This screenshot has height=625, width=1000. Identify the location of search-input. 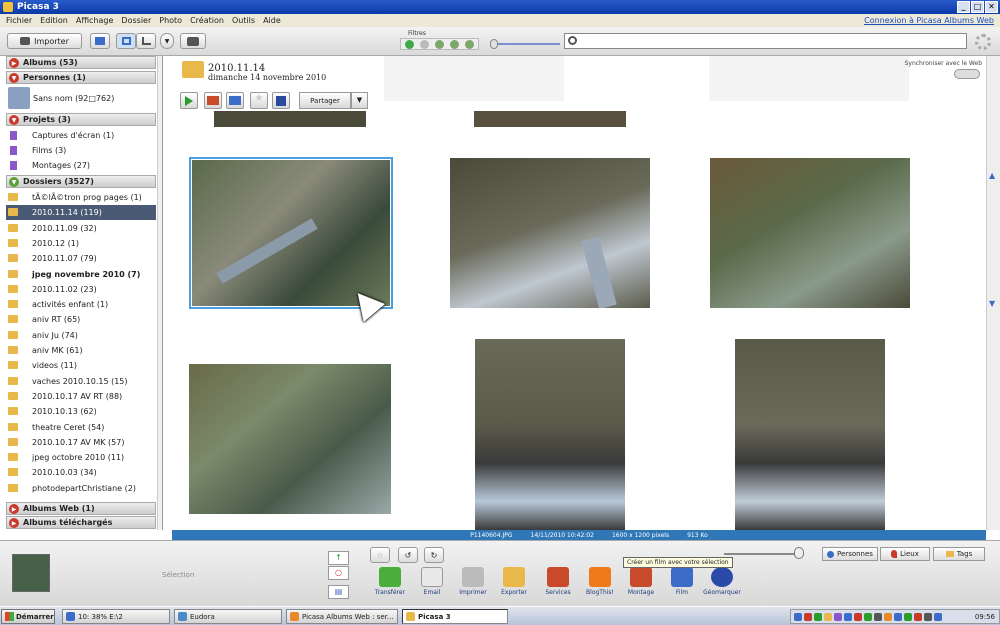
(765, 41).